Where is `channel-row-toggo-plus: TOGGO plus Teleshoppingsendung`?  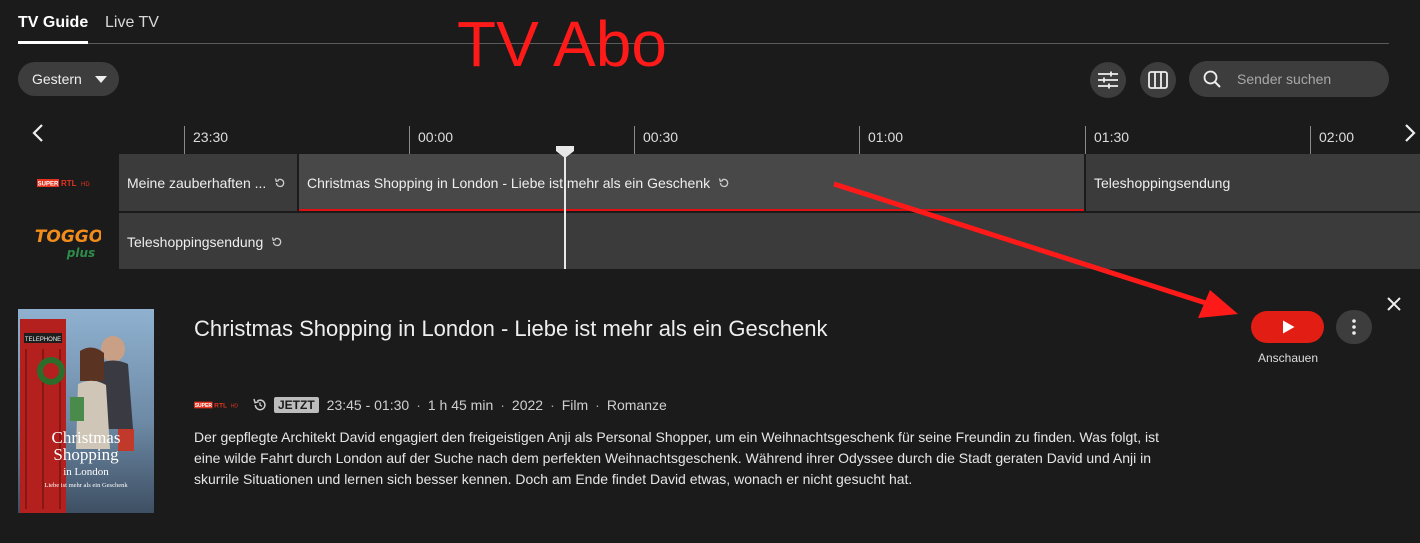 channel-row-toggo-plus: TOGGO plus Teleshoppingsendung is located at coordinates (710, 241).